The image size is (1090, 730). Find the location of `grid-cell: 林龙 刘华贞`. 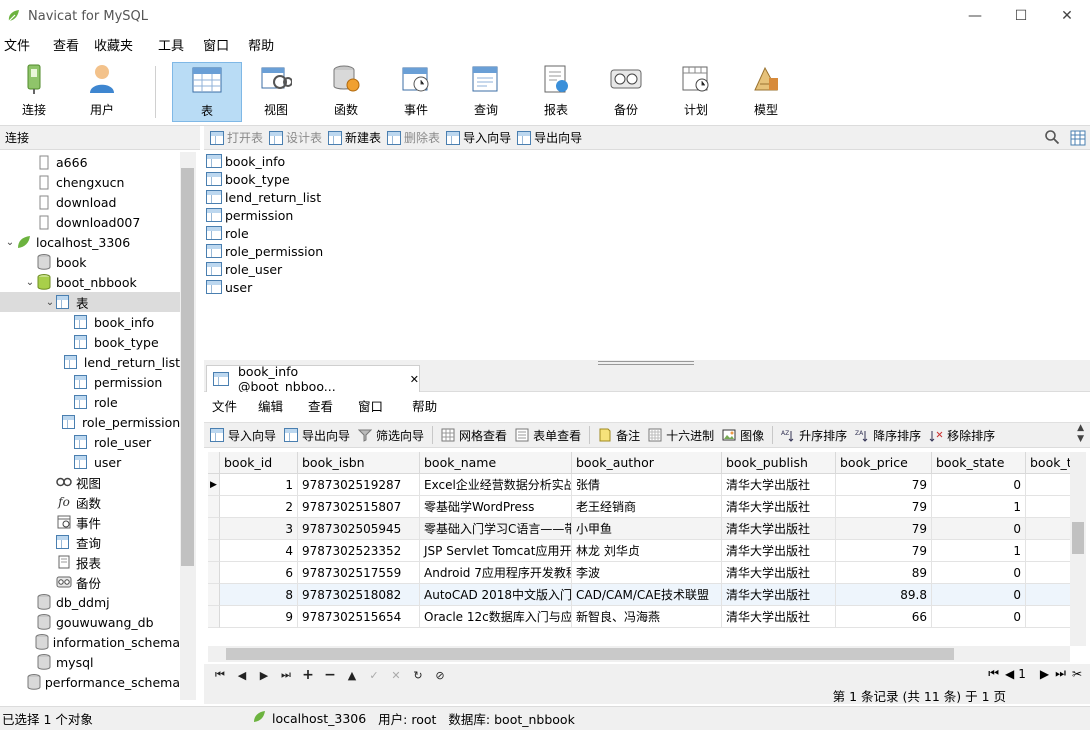

grid-cell: 林龙 刘华贞 is located at coordinates (647, 551).